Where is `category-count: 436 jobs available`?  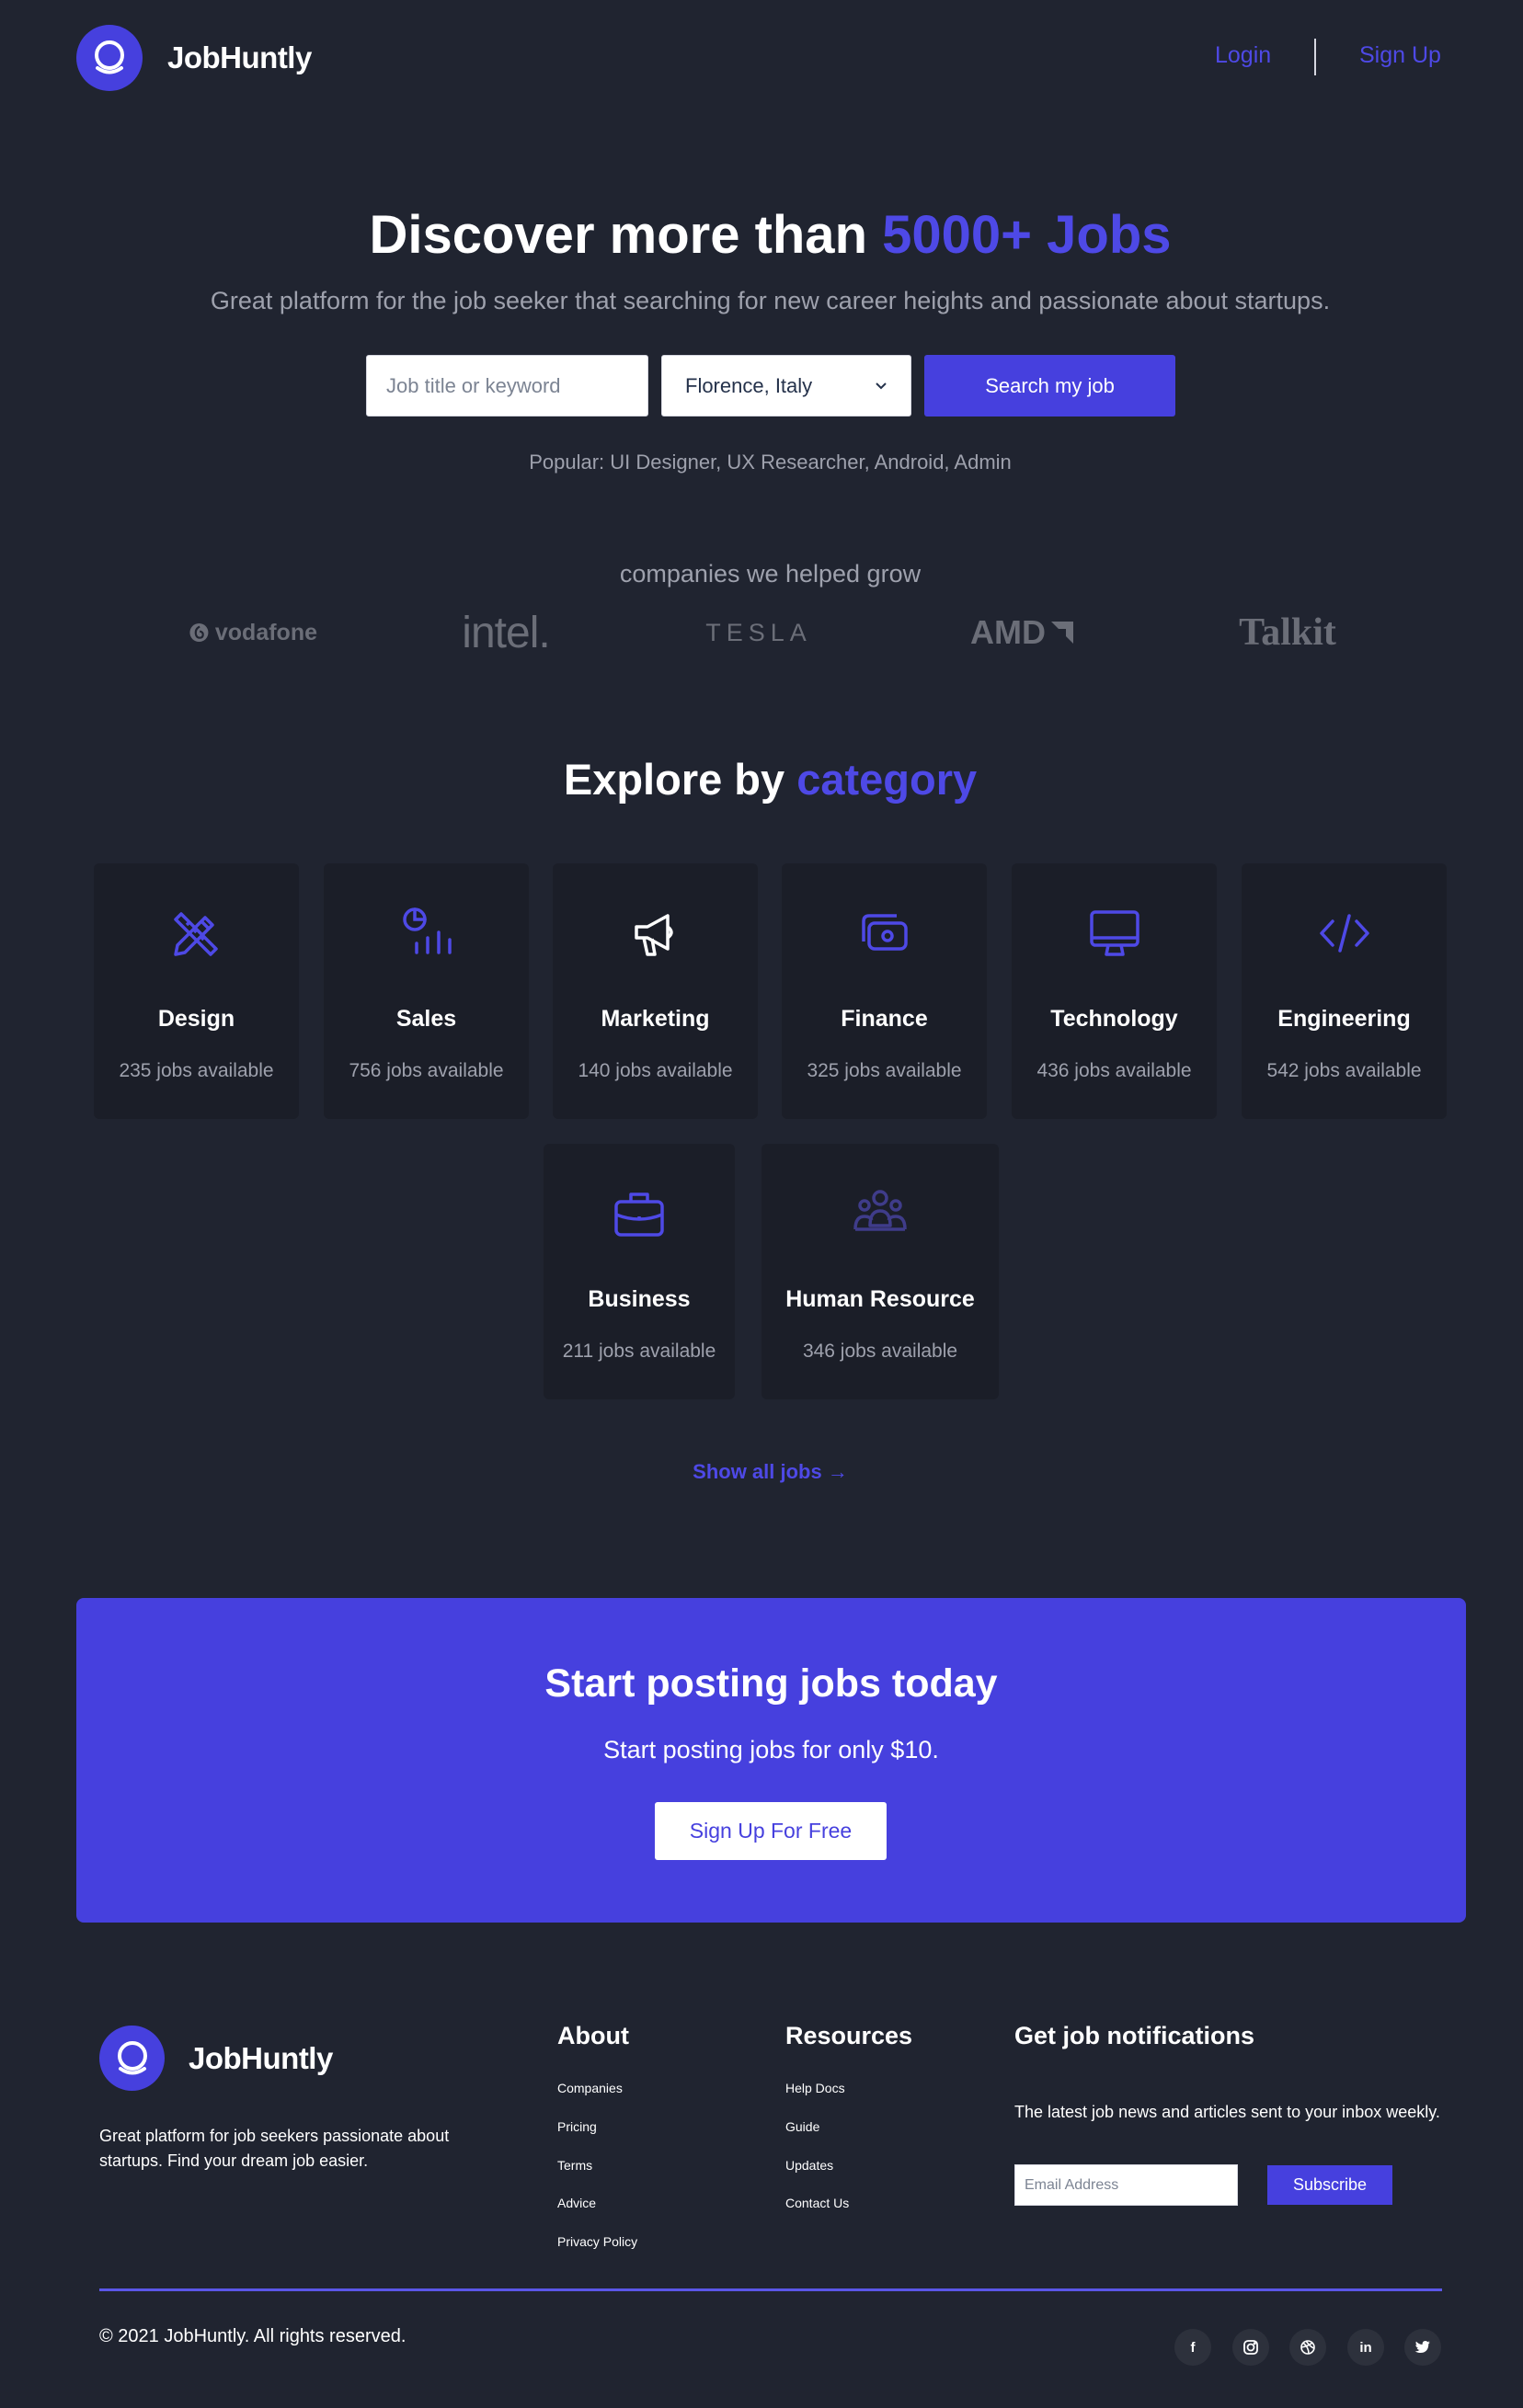 category-count: 436 jobs available is located at coordinates (1114, 1070).